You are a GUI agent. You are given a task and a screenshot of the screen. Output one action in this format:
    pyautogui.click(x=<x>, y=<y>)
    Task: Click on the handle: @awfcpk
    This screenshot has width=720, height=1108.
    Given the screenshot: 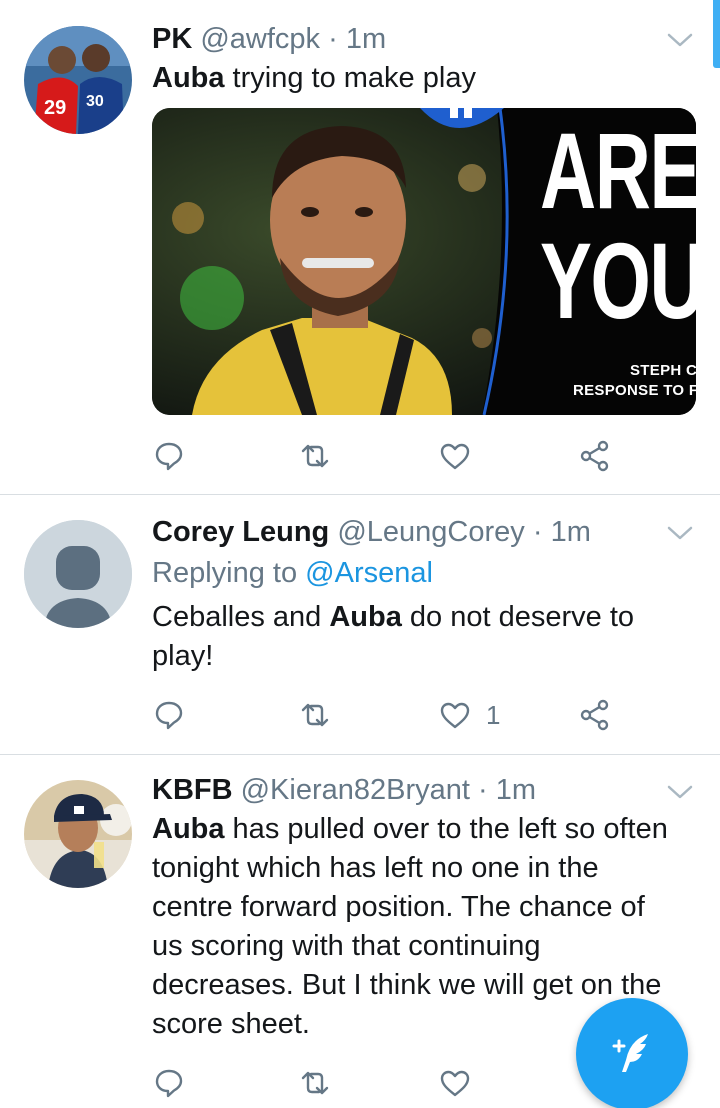 What is the action you would take?
    pyautogui.click(x=260, y=39)
    